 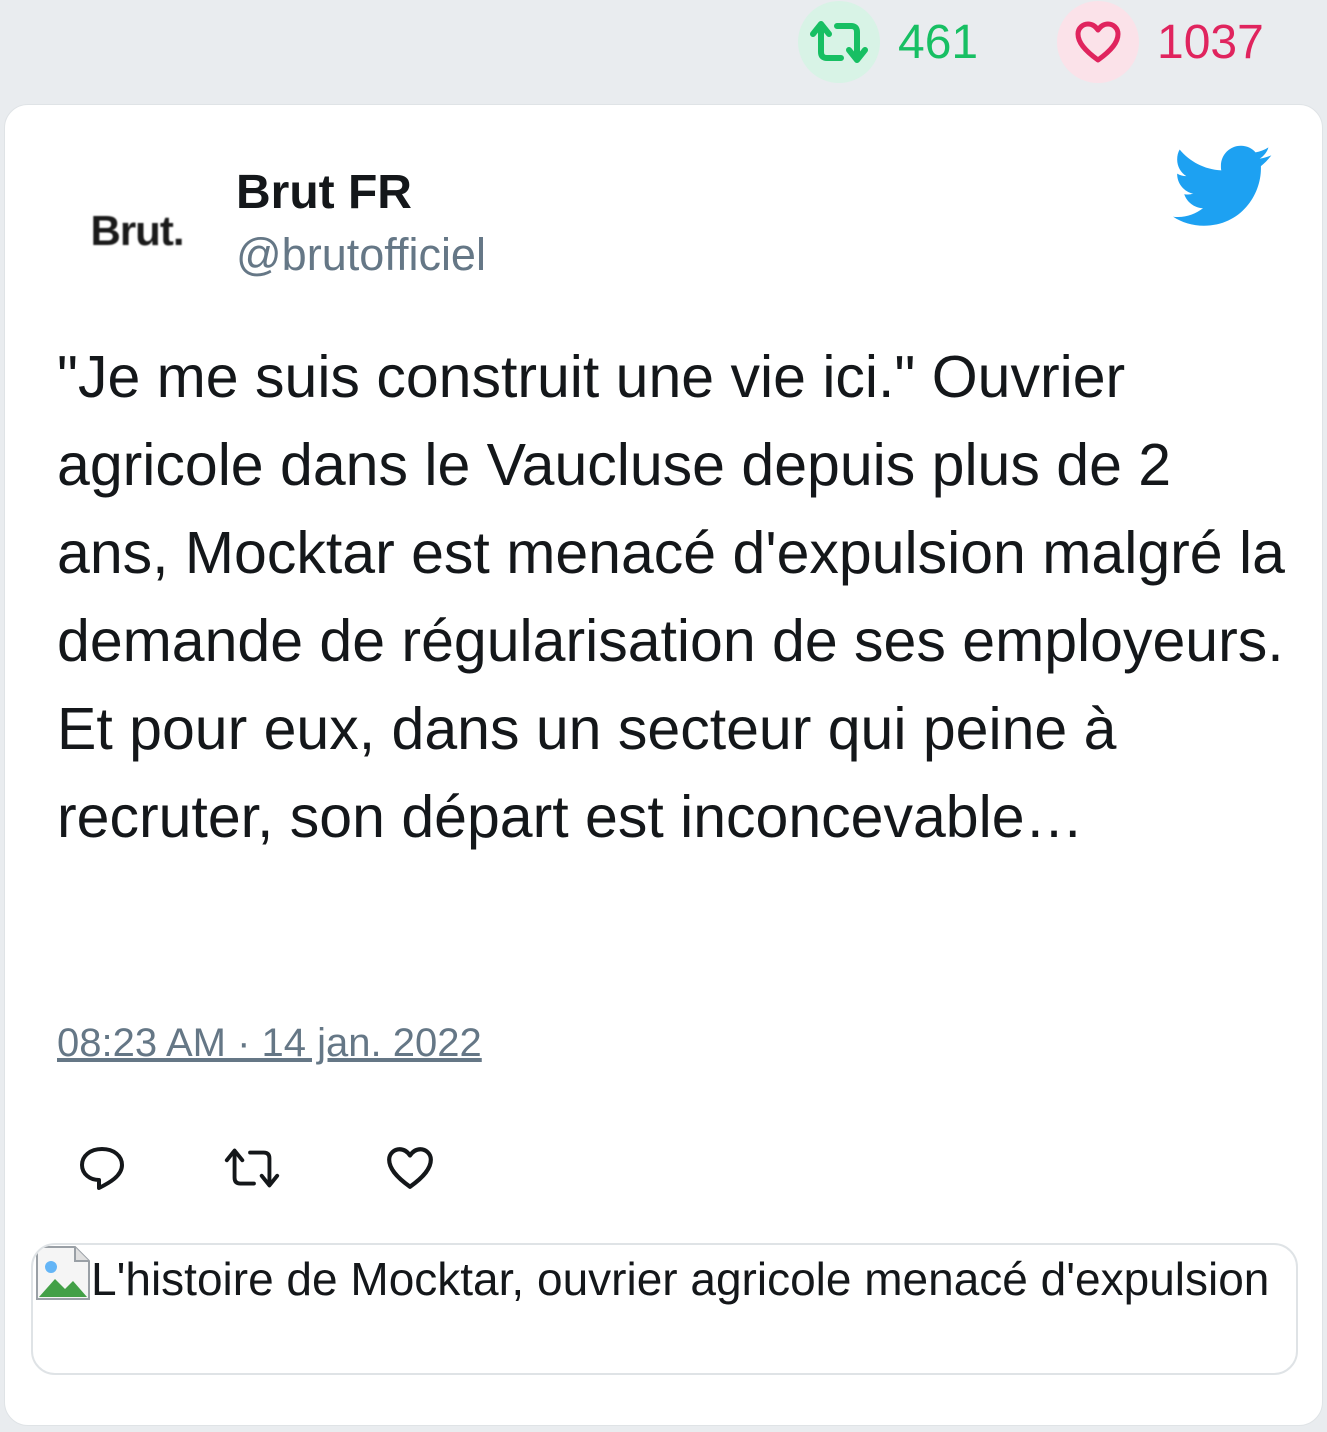 I want to click on author-handle: @brutofficiel, so click(x=361, y=255).